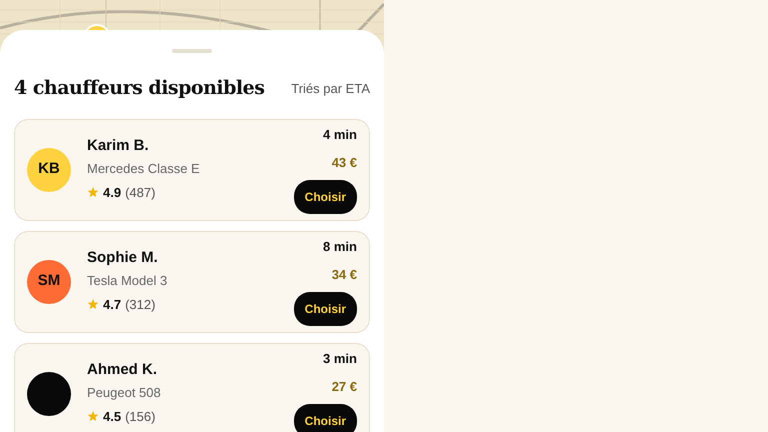  What do you see at coordinates (140, 193) in the screenshot?
I see `review-count: (487)` at bounding box center [140, 193].